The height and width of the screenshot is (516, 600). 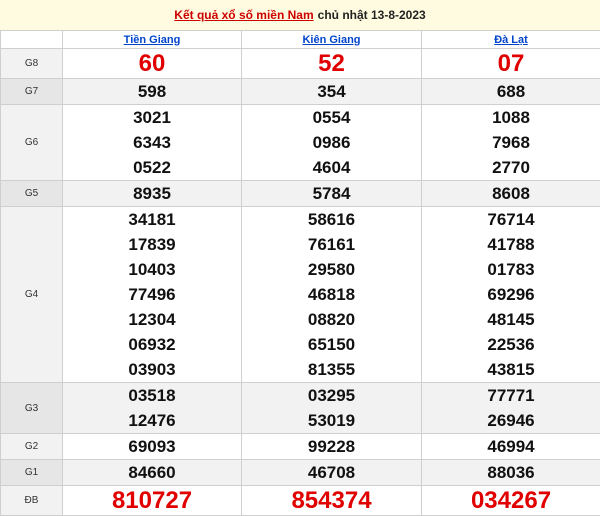 I want to click on result-number: 03903, so click(x=152, y=369).